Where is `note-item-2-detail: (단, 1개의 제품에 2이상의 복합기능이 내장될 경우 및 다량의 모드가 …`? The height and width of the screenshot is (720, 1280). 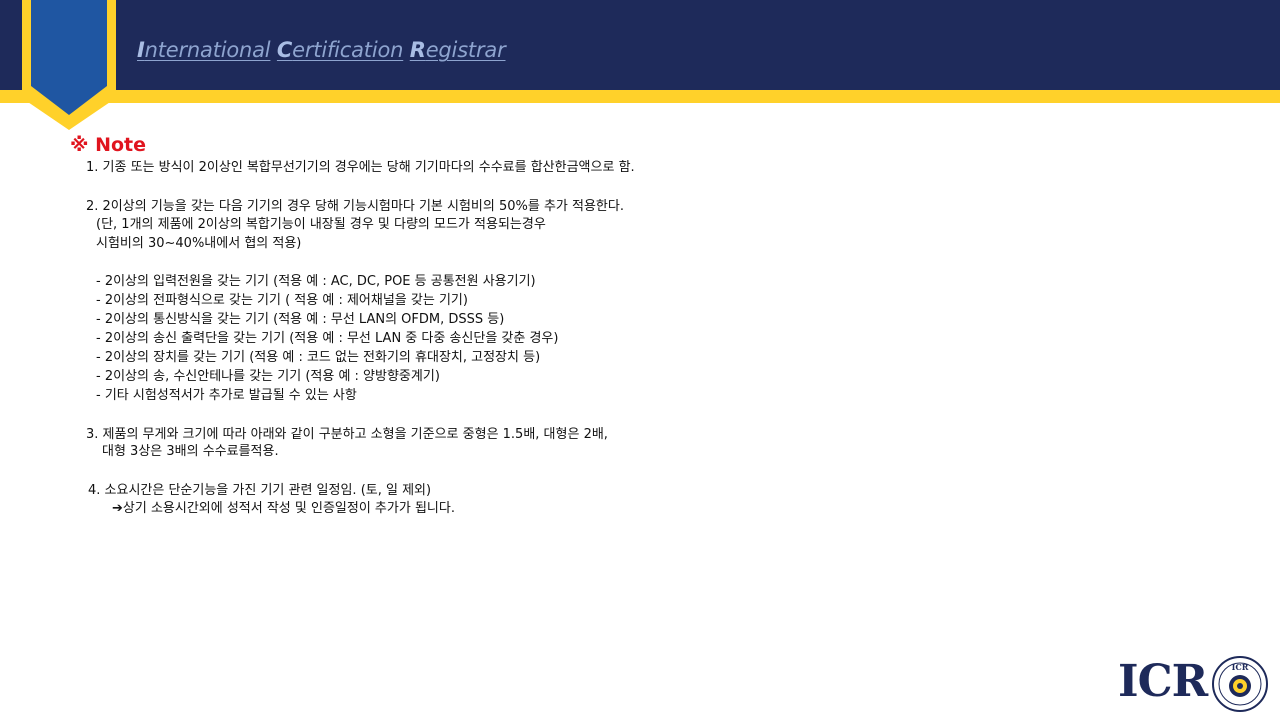
note-item-2-detail: (단, 1개의 제품에 2이상의 복합기능이 내장될 경우 및 다량의 모드가 … is located at coordinates (321, 224).